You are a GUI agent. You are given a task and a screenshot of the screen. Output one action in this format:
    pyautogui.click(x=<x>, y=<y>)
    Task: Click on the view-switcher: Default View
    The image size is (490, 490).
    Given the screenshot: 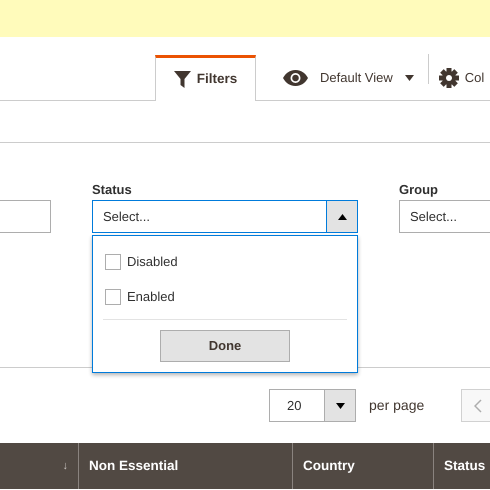 What is the action you would take?
    pyautogui.click(x=348, y=77)
    